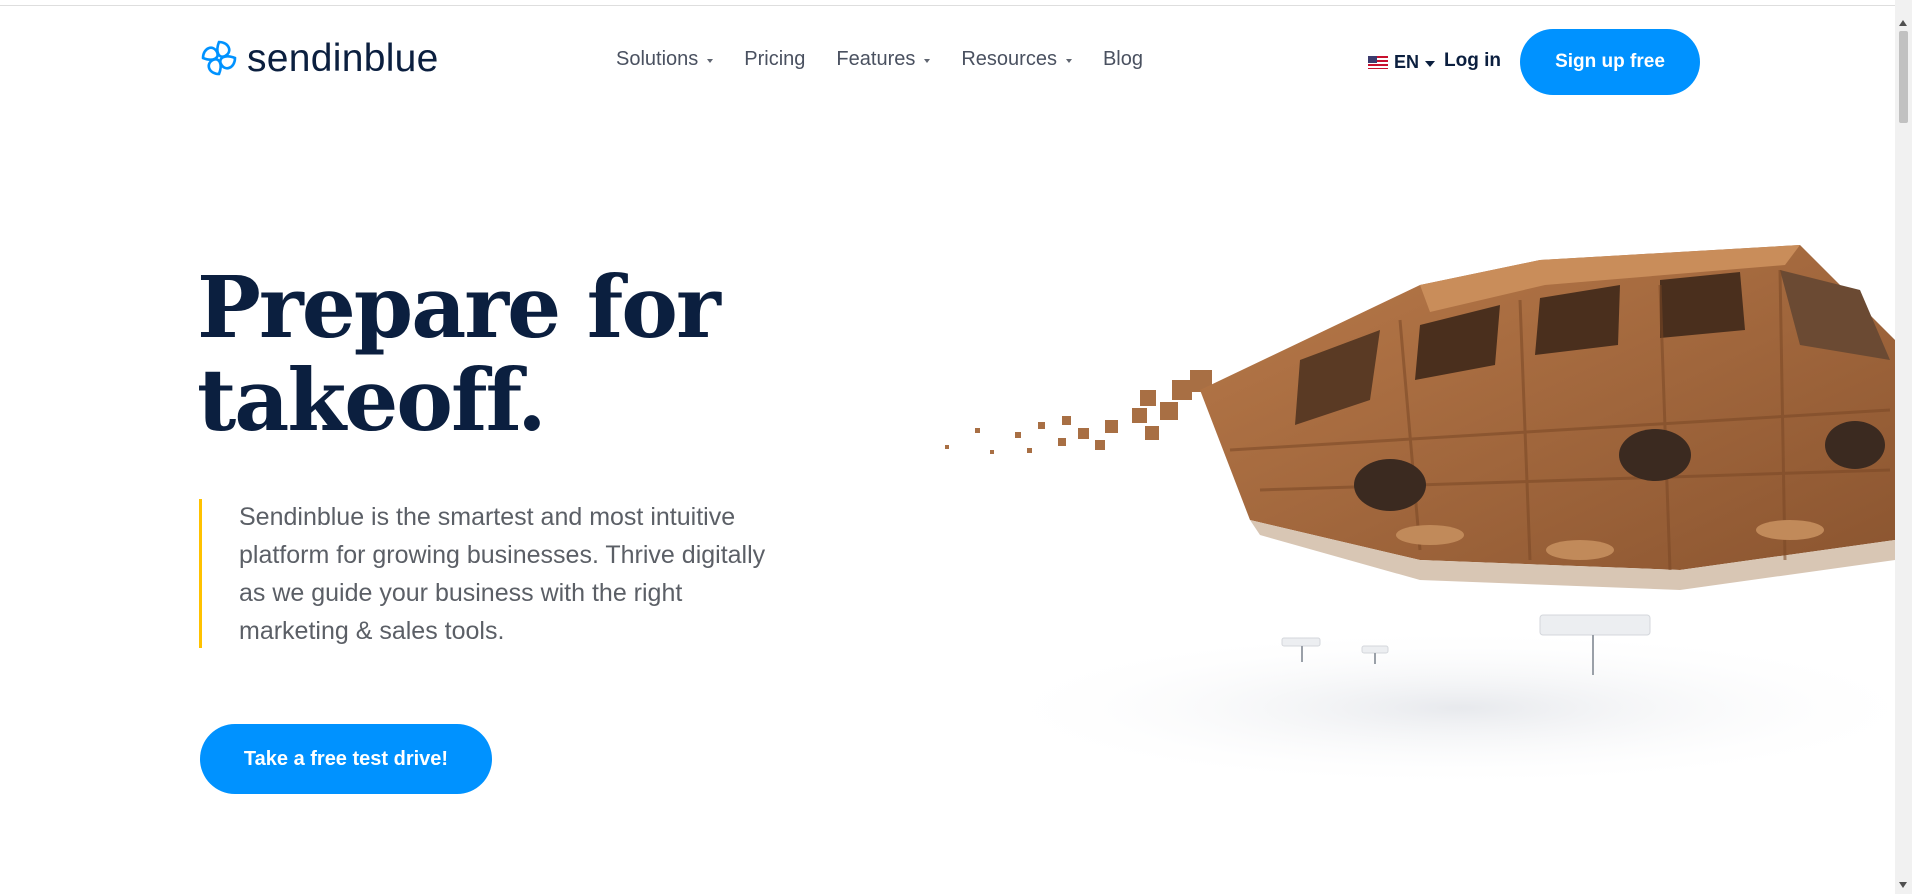 The height and width of the screenshot is (894, 1912). I want to click on nav-item-pricing: Pricing, so click(774, 59).